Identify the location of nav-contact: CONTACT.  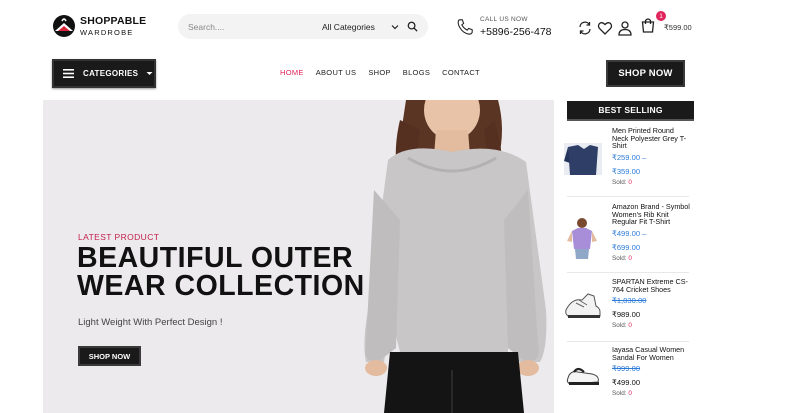
(461, 72).